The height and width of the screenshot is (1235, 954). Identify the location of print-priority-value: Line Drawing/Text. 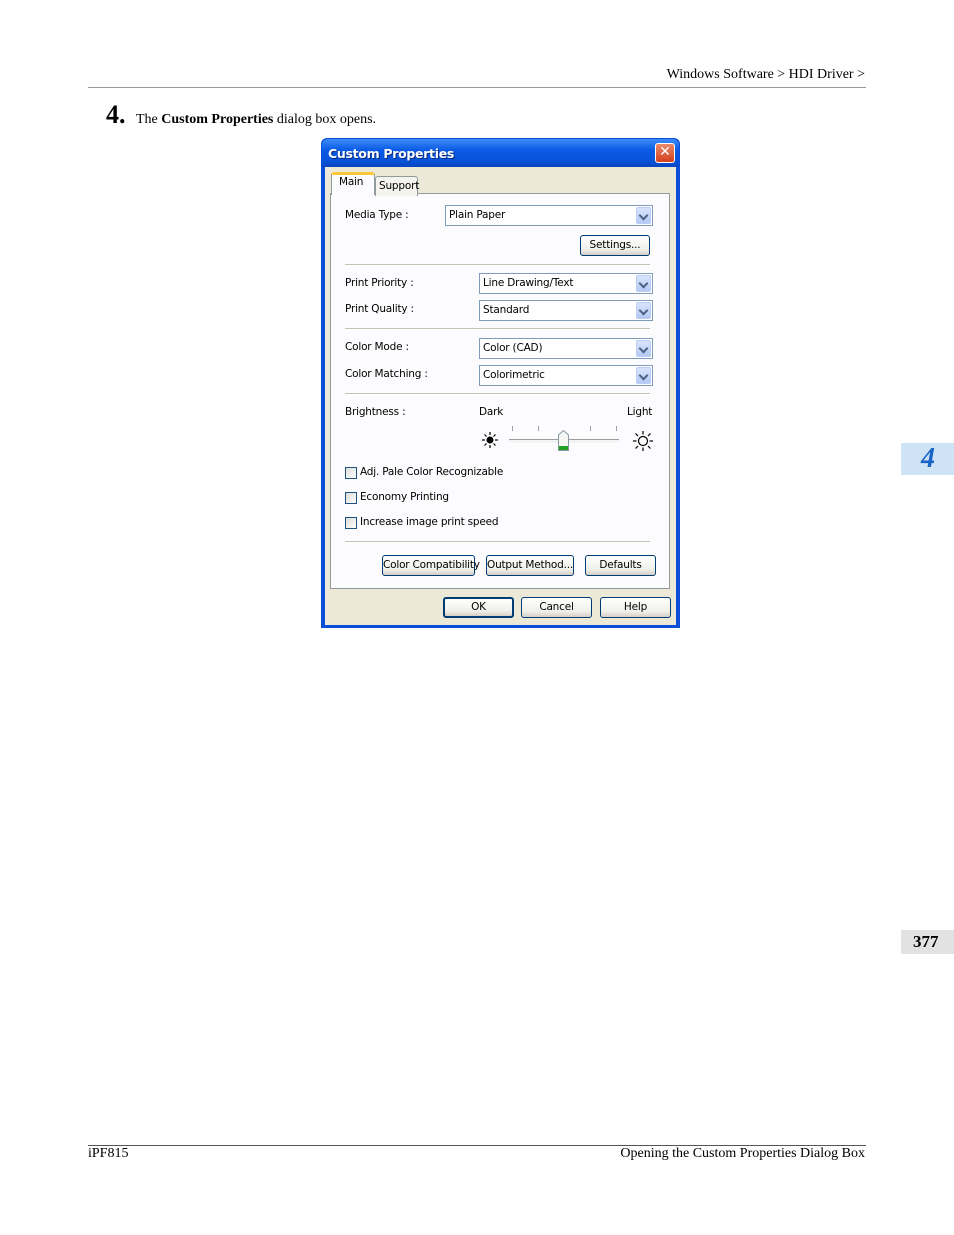
(528, 283).